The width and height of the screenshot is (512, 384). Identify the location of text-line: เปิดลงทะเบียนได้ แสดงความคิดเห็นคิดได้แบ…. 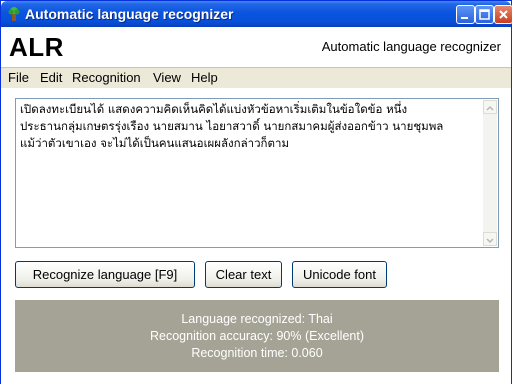
(214, 109).